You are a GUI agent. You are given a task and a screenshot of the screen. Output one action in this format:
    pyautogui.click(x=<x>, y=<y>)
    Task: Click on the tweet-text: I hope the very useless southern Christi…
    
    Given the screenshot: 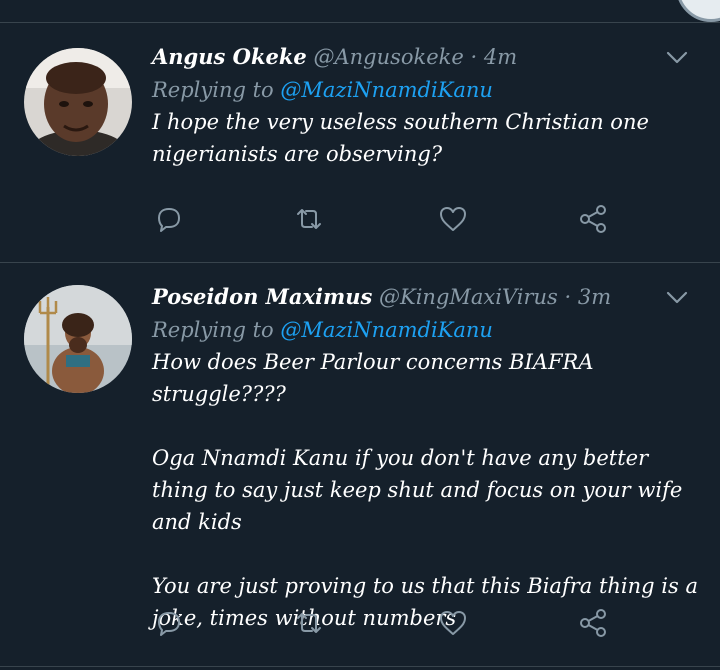 What is the action you would take?
    pyautogui.click(x=426, y=138)
    